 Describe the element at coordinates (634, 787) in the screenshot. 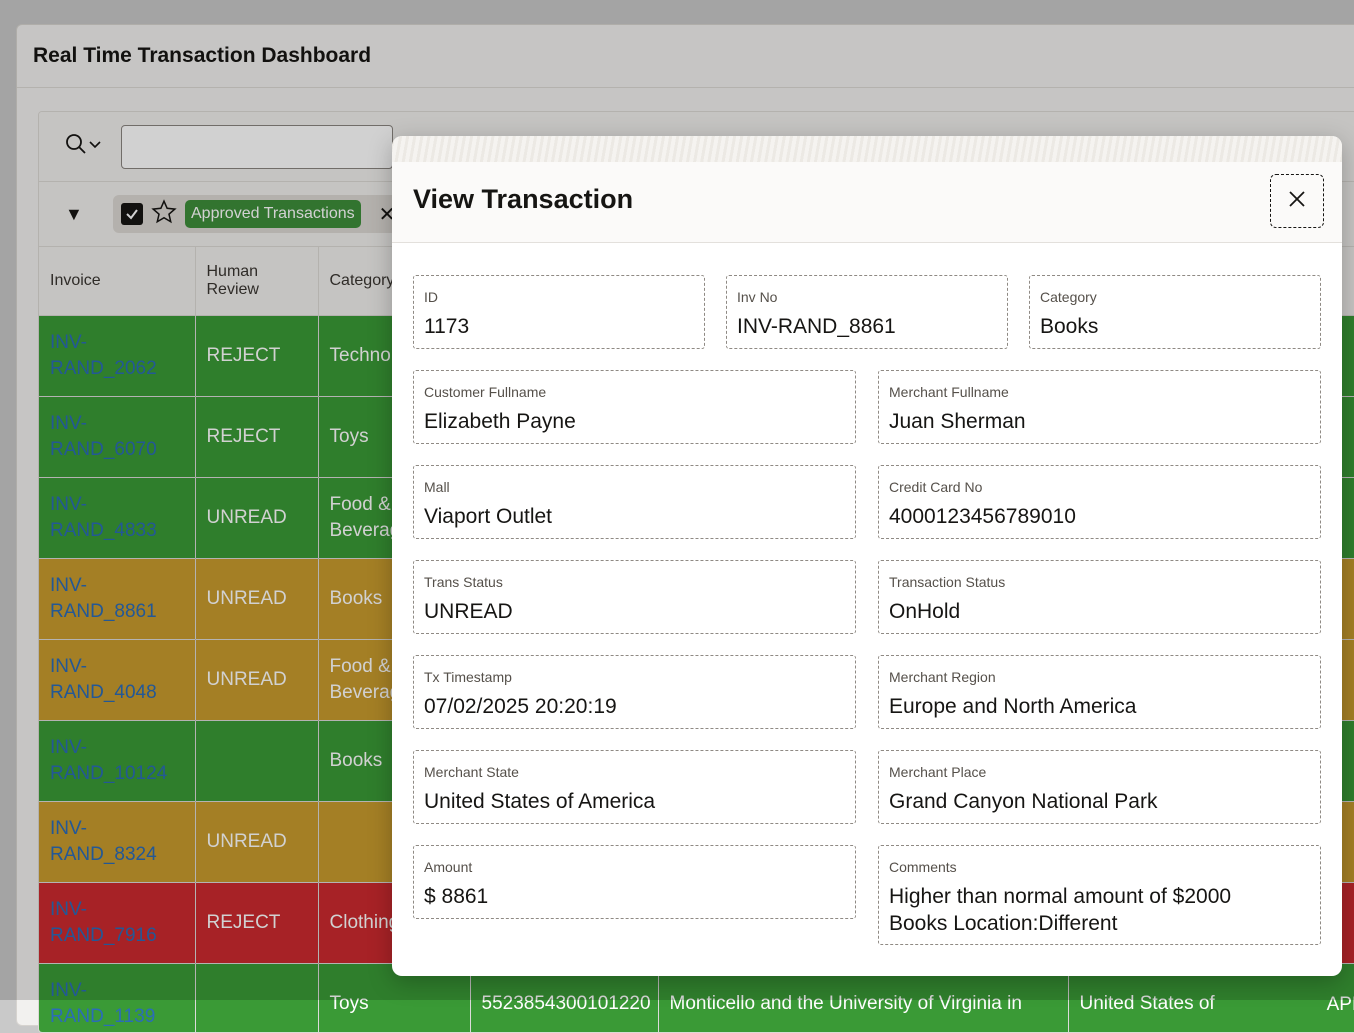

I see `field-merchant-state: Merchant State United States of America` at that location.